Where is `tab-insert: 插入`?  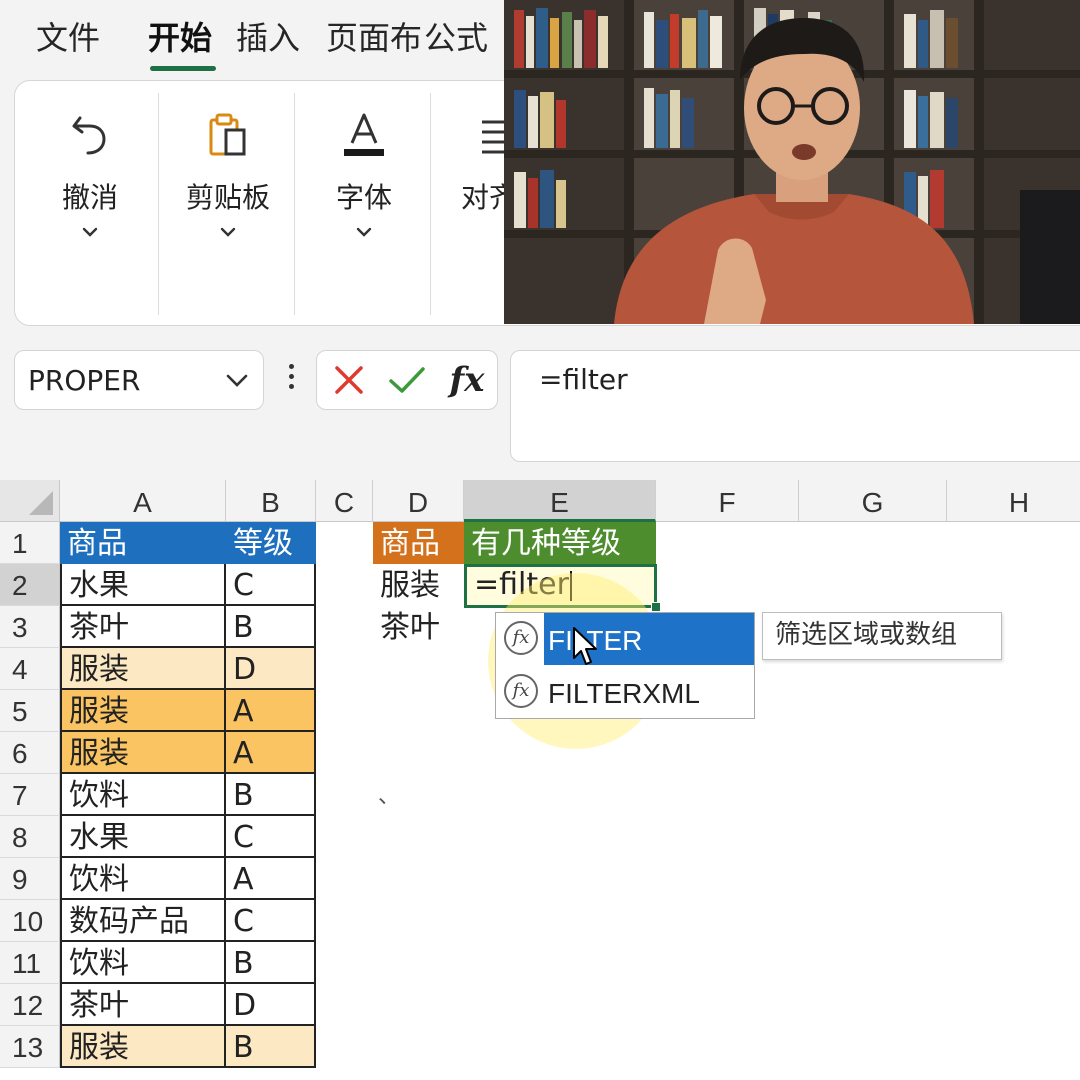
tab-insert: 插入 is located at coordinates (268, 38).